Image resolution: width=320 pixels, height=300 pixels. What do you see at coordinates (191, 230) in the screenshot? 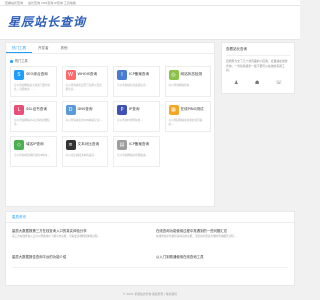
I see `news-title-2: 在线查询功能使用过程中常遇到的一些问题汇总` at bounding box center [191, 230].